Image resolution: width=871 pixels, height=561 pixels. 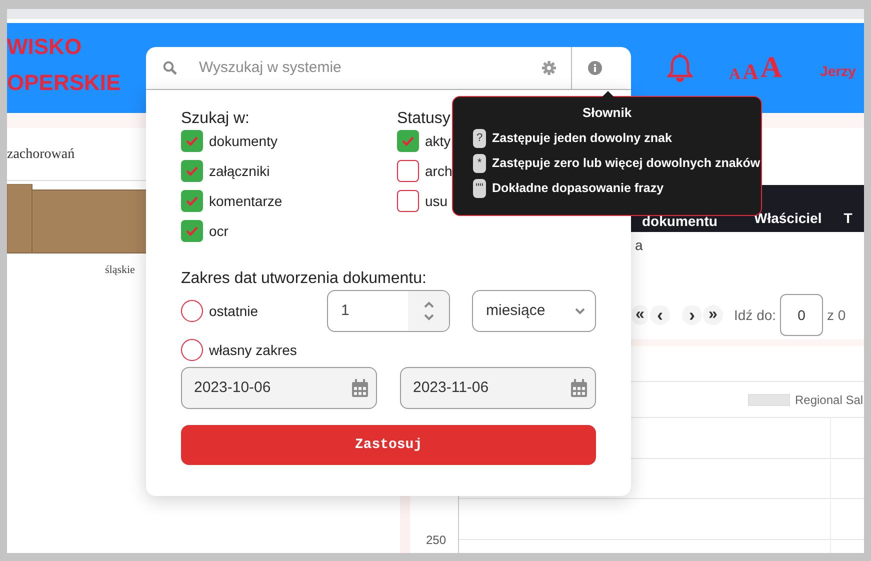 What do you see at coordinates (802, 315) in the screenshot?
I see `page-input: 0` at bounding box center [802, 315].